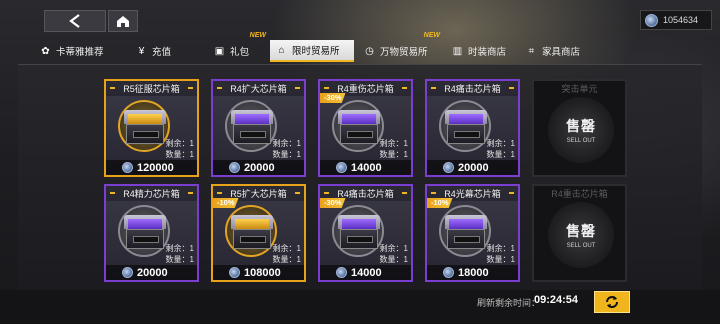  What do you see at coordinates (240, 52) in the screenshot?
I see `tab-label: 礼包` at bounding box center [240, 52].